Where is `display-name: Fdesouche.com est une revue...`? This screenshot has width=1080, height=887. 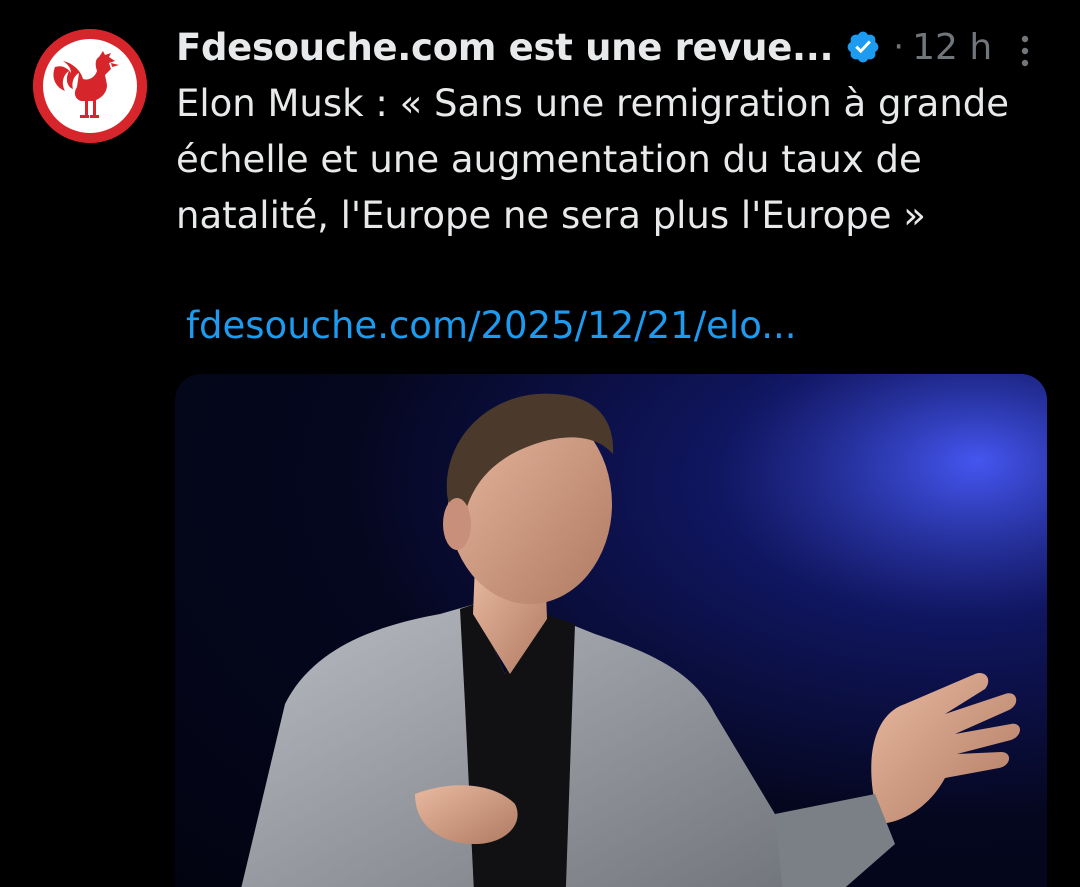 display-name: Fdesouche.com est une revue... is located at coordinates (505, 47).